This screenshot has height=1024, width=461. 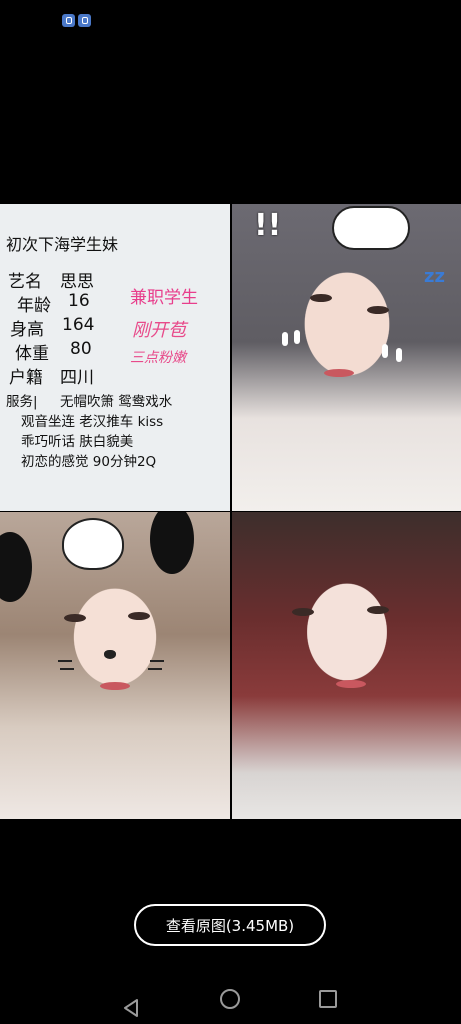 What do you see at coordinates (81, 349) in the screenshot?
I see `weight-value: 80` at bounding box center [81, 349].